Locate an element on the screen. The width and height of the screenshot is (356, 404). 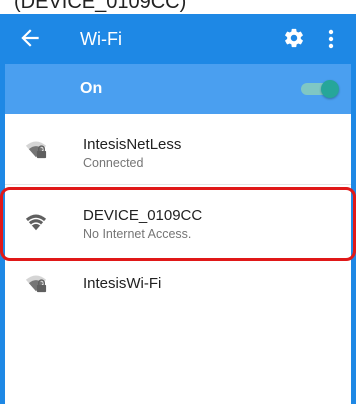
page-title: Wi-Fi is located at coordinates (101, 39).